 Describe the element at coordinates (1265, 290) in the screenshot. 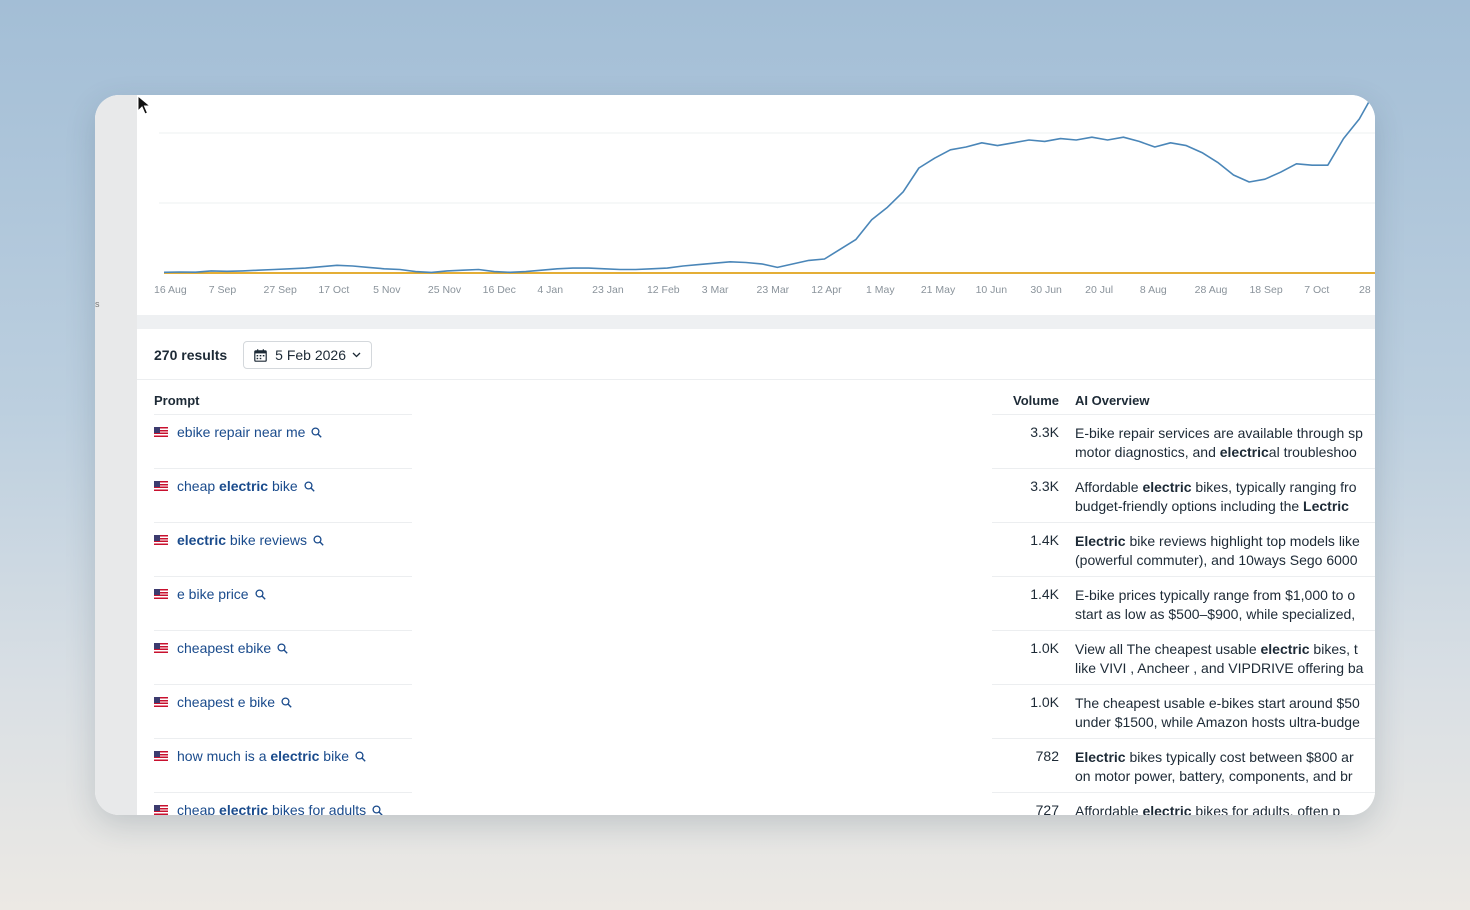

I see `x-tick-label: 18 Sep` at that location.